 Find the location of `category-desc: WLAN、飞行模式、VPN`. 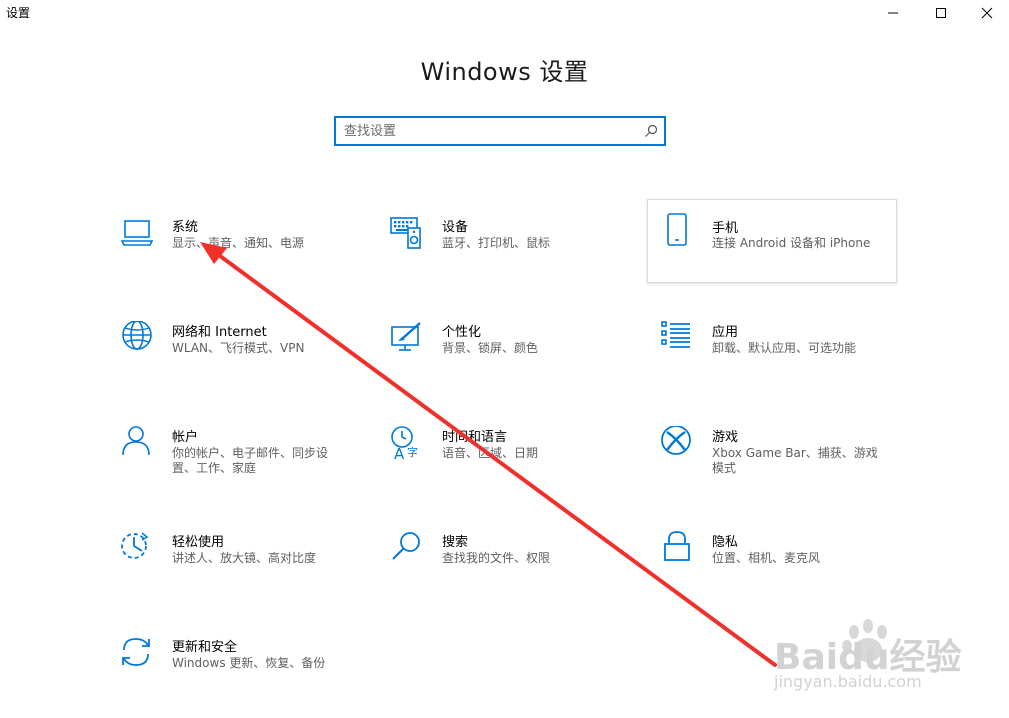

category-desc: WLAN、飞行模式、VPN is located at coordinates (238, 348).